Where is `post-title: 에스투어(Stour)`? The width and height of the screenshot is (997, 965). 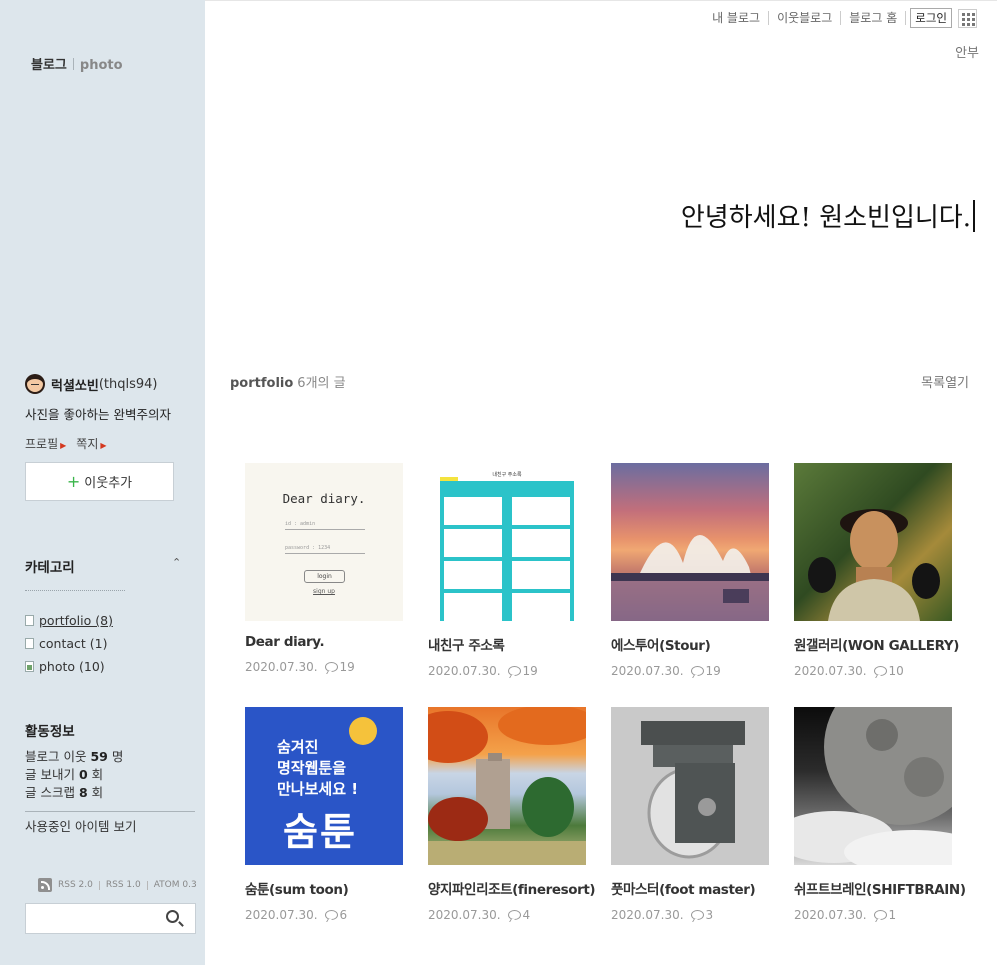
post-title: 에스투어(Stour) is located at coordinates (690, 644).